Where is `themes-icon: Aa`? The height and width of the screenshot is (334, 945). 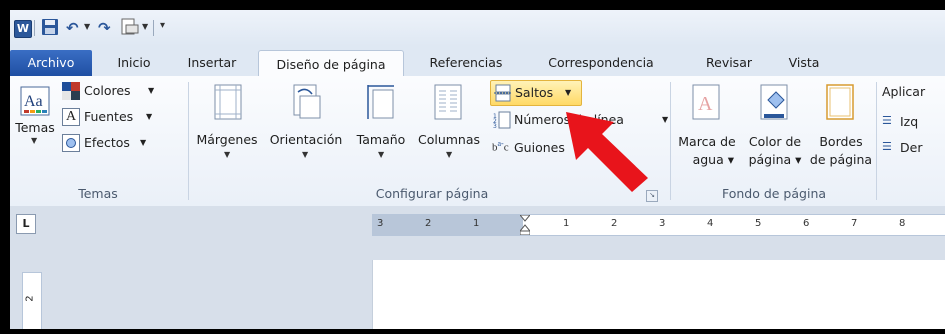 themes-icon: Aa is located at coordinates (35, 101).